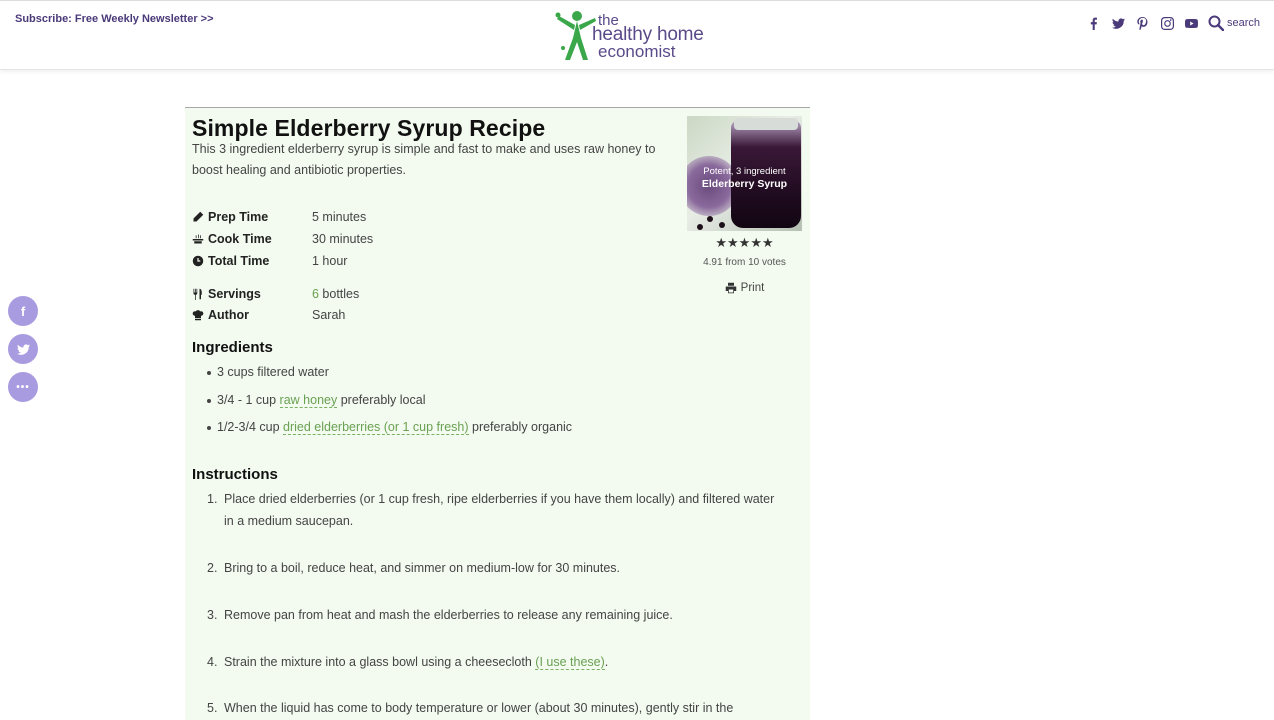 Image resolution: width=1274 pixels, height=720 pixels. I want to click on step-number: 4., so click(212, 662).